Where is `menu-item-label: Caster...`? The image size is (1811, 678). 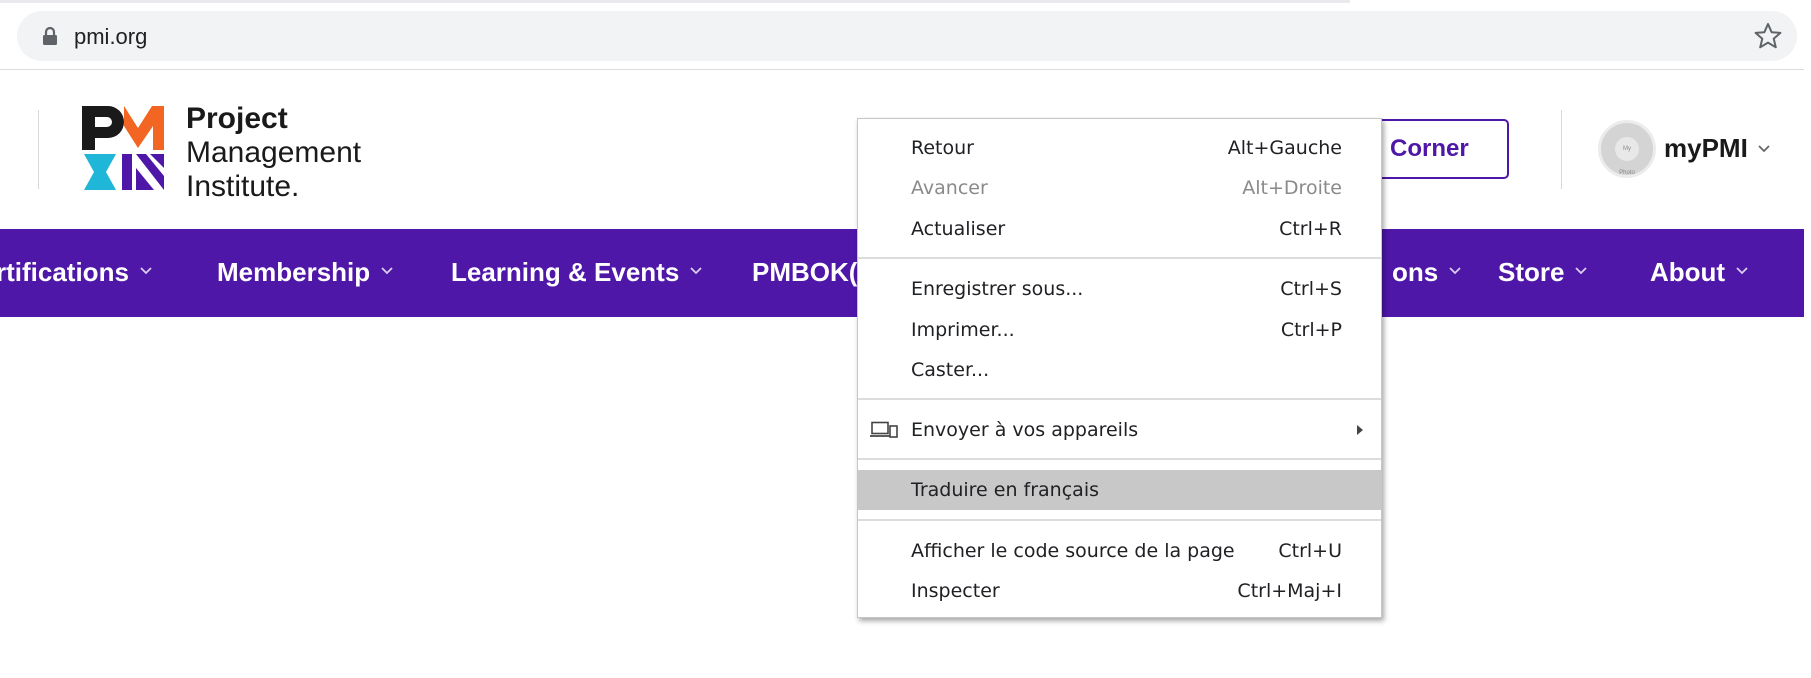
menu-item-label: Caster... is located at coordinates (950, 370).